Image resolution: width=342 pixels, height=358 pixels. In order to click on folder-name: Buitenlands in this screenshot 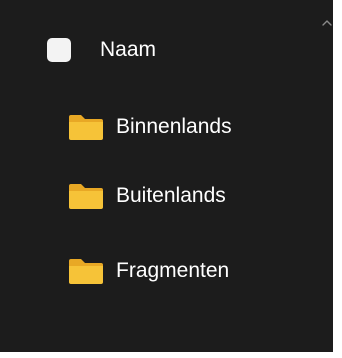, I will do `click(171, 195)`.